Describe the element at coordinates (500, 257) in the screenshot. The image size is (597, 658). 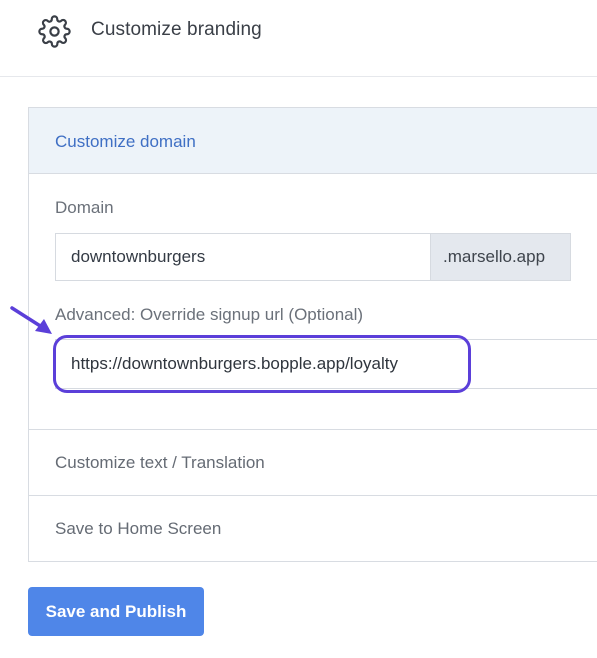
I see `domain-suffix: .marsello.app` at that location.